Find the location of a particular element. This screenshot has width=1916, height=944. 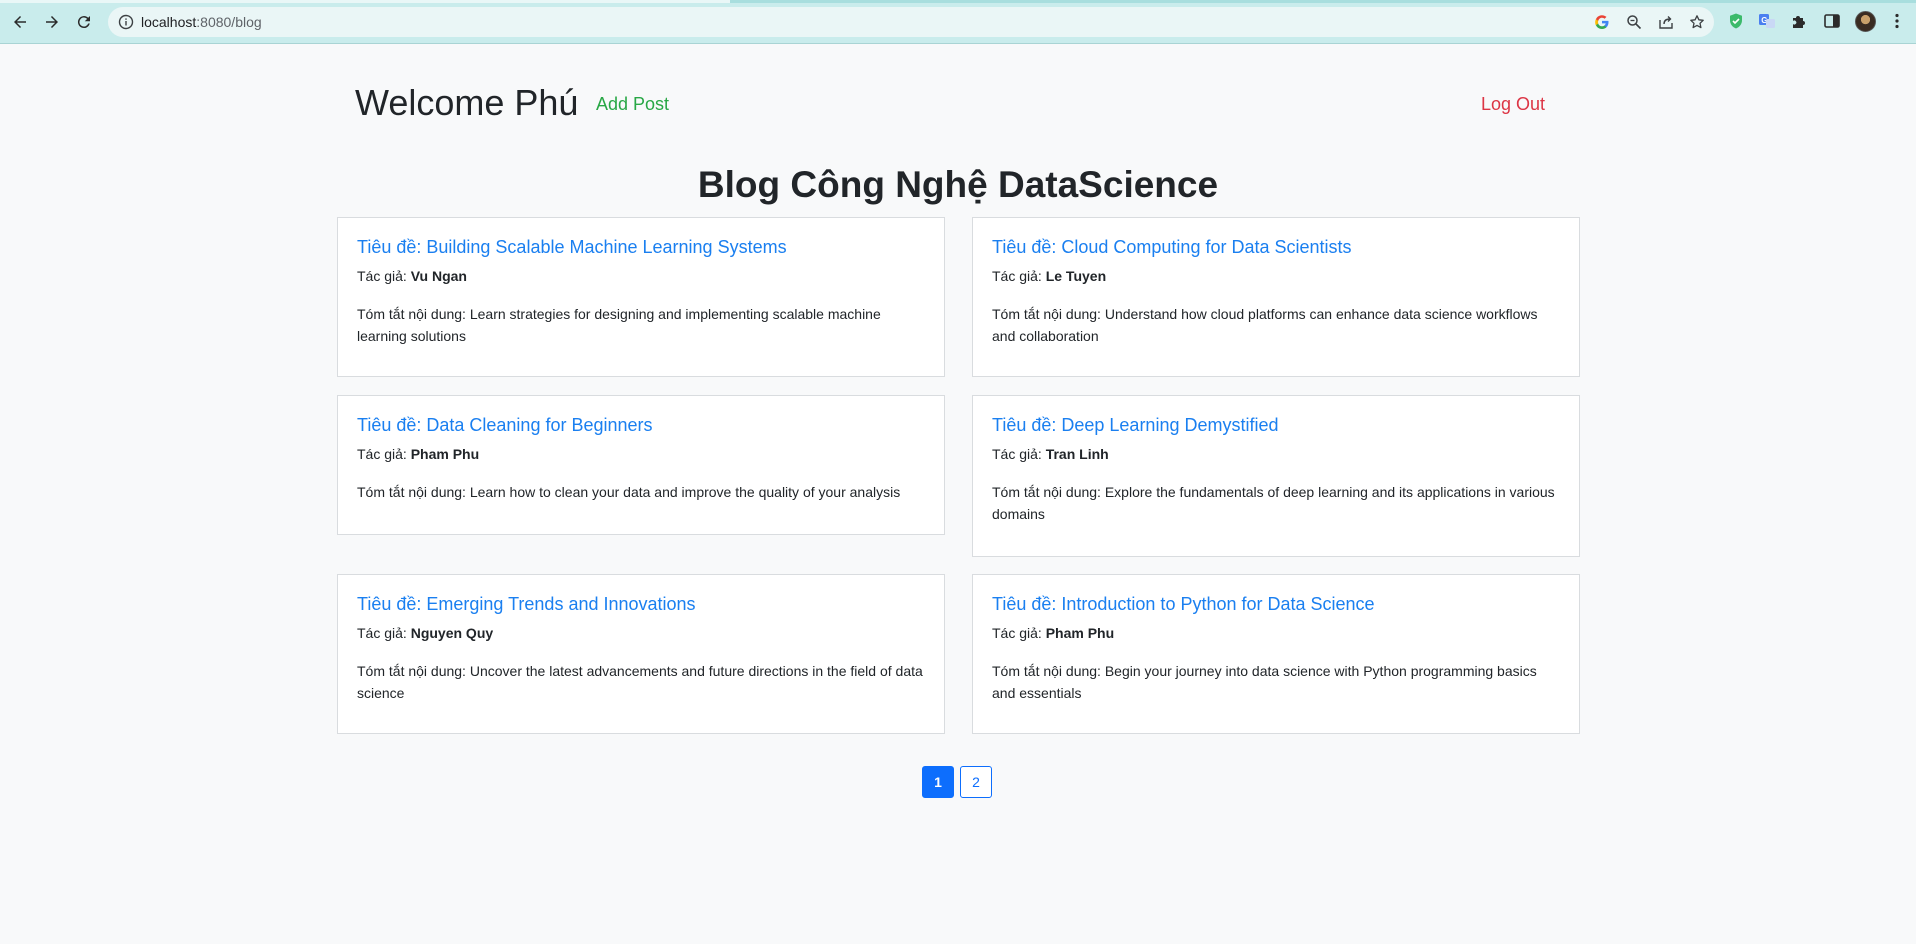

bookmark-star-icon is located at coordinates (1697, 22).